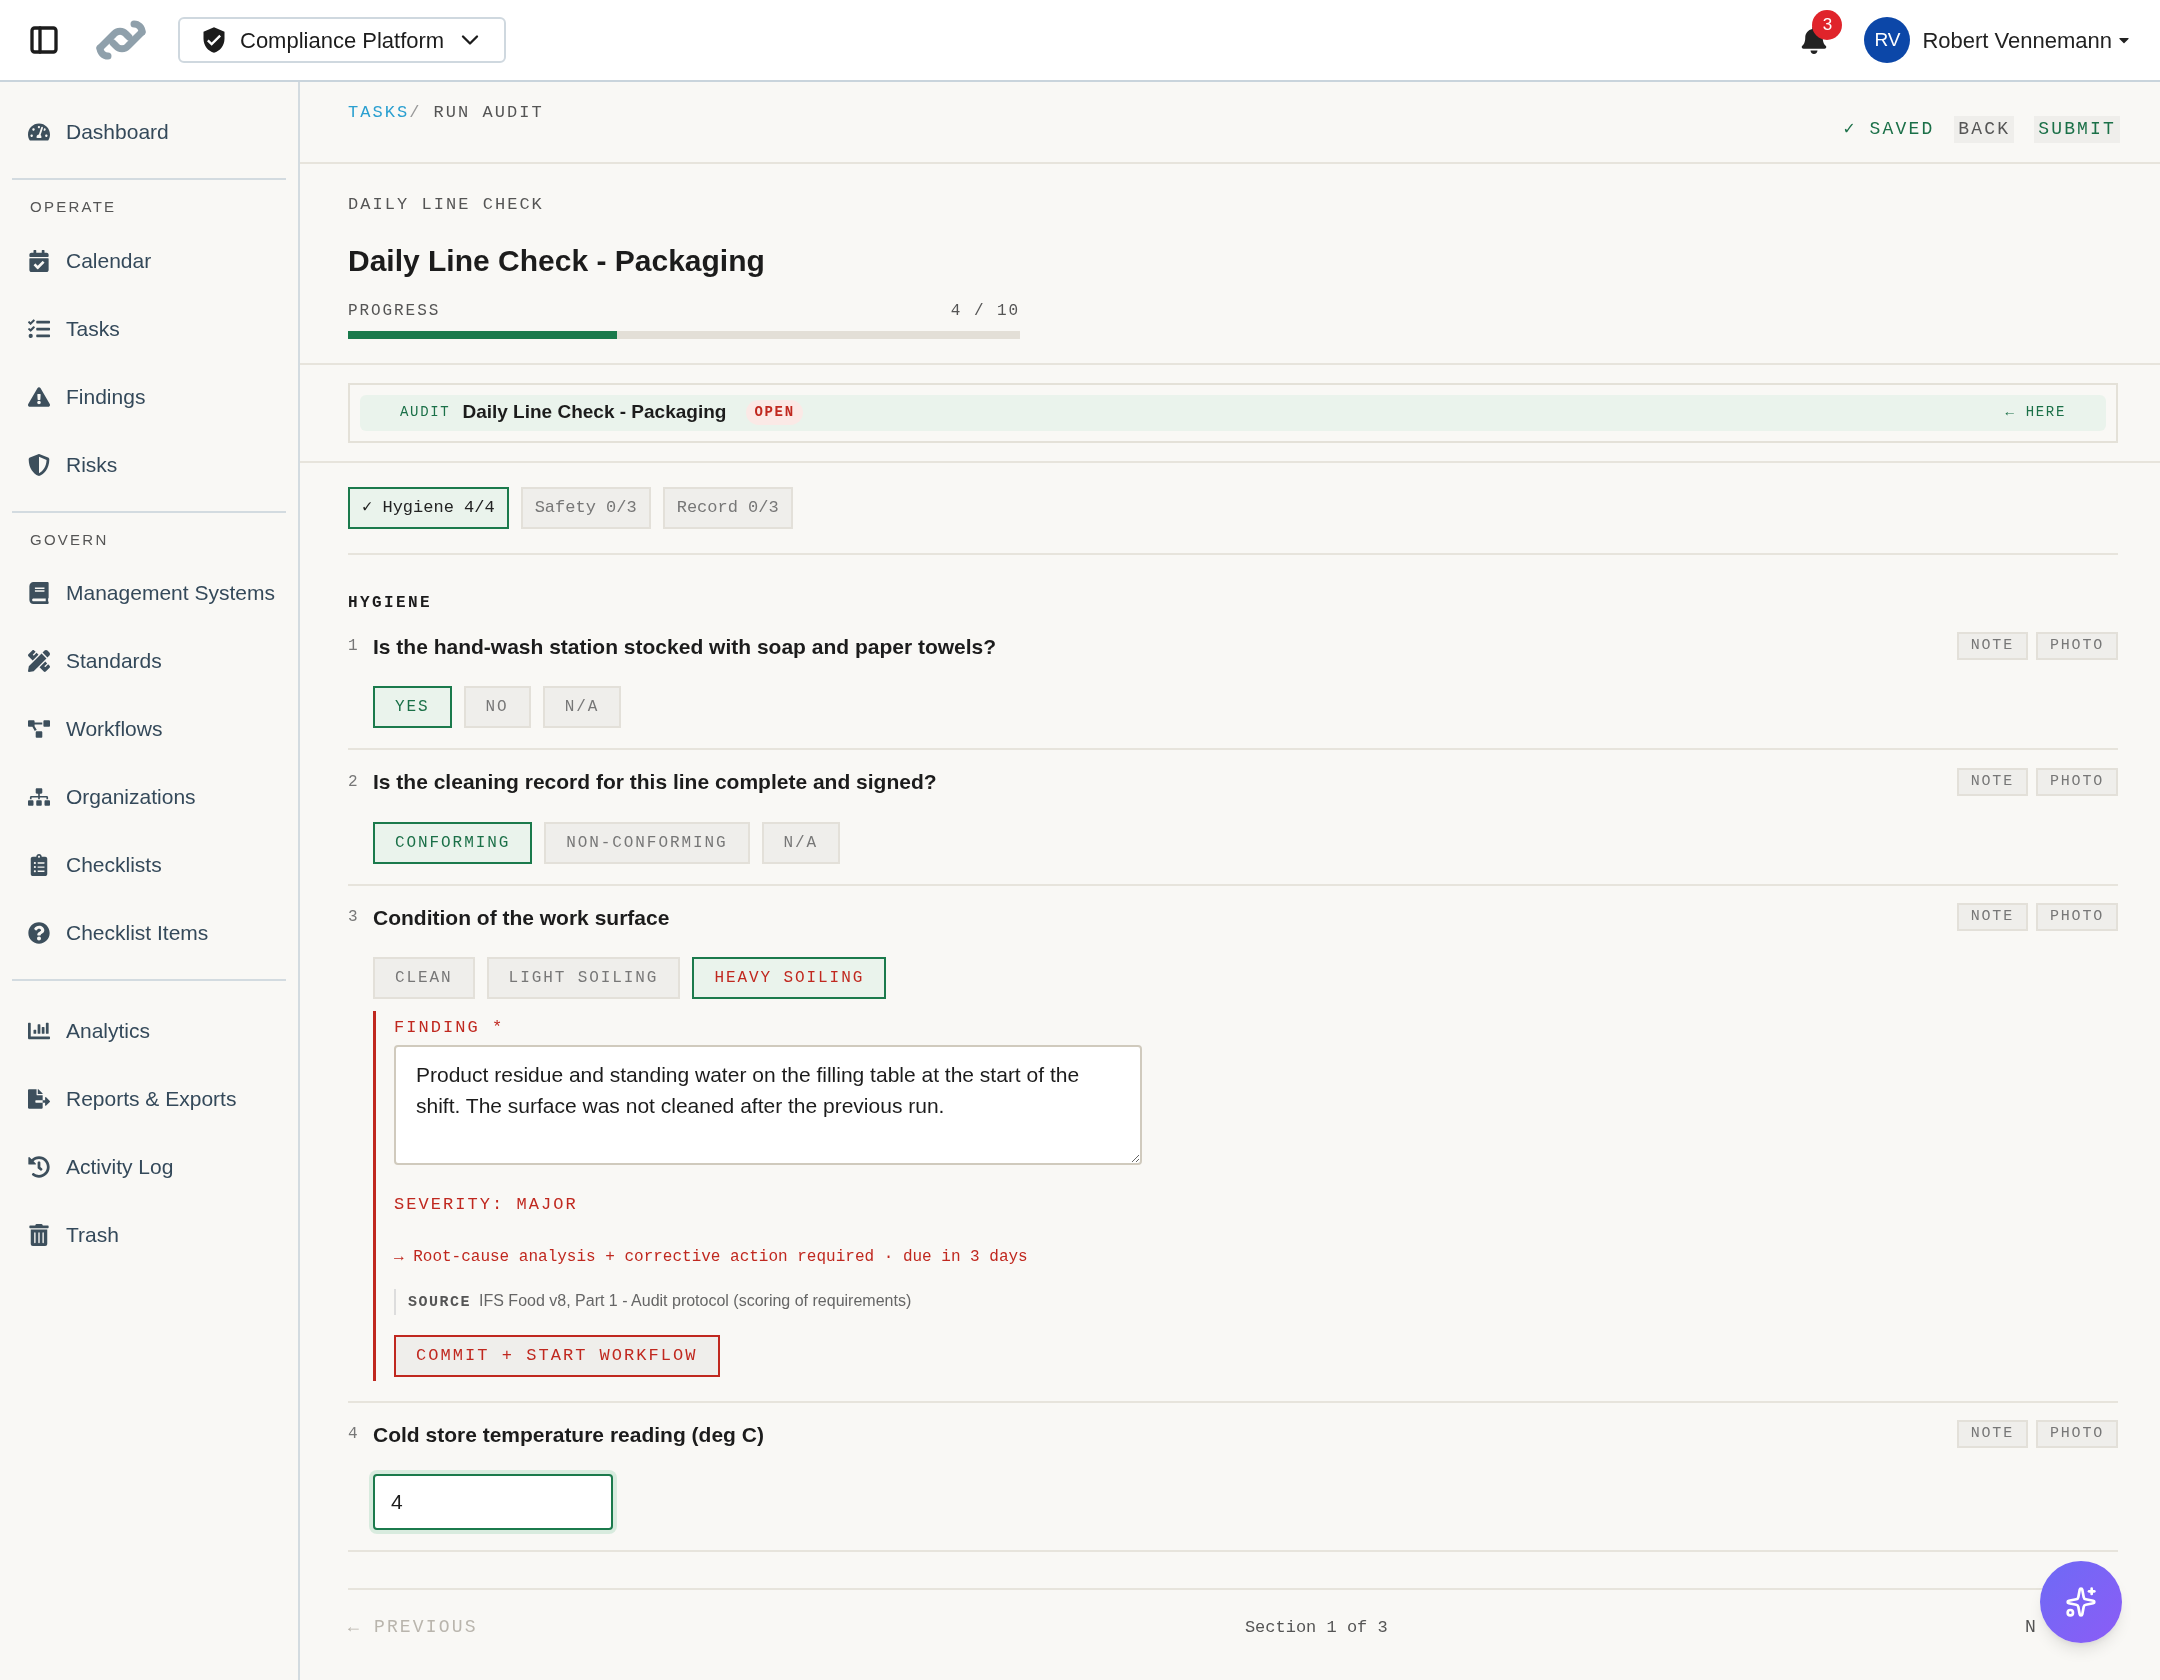 The height and width of the screenshot is (1680, 2160). Describe the element at coordinates (768, 1104) in the screenshot. I see `finding-textarea: Product residue and standing water on the filling table at the start of the shift. The surface was not cleaned after the previous run.` at that location.